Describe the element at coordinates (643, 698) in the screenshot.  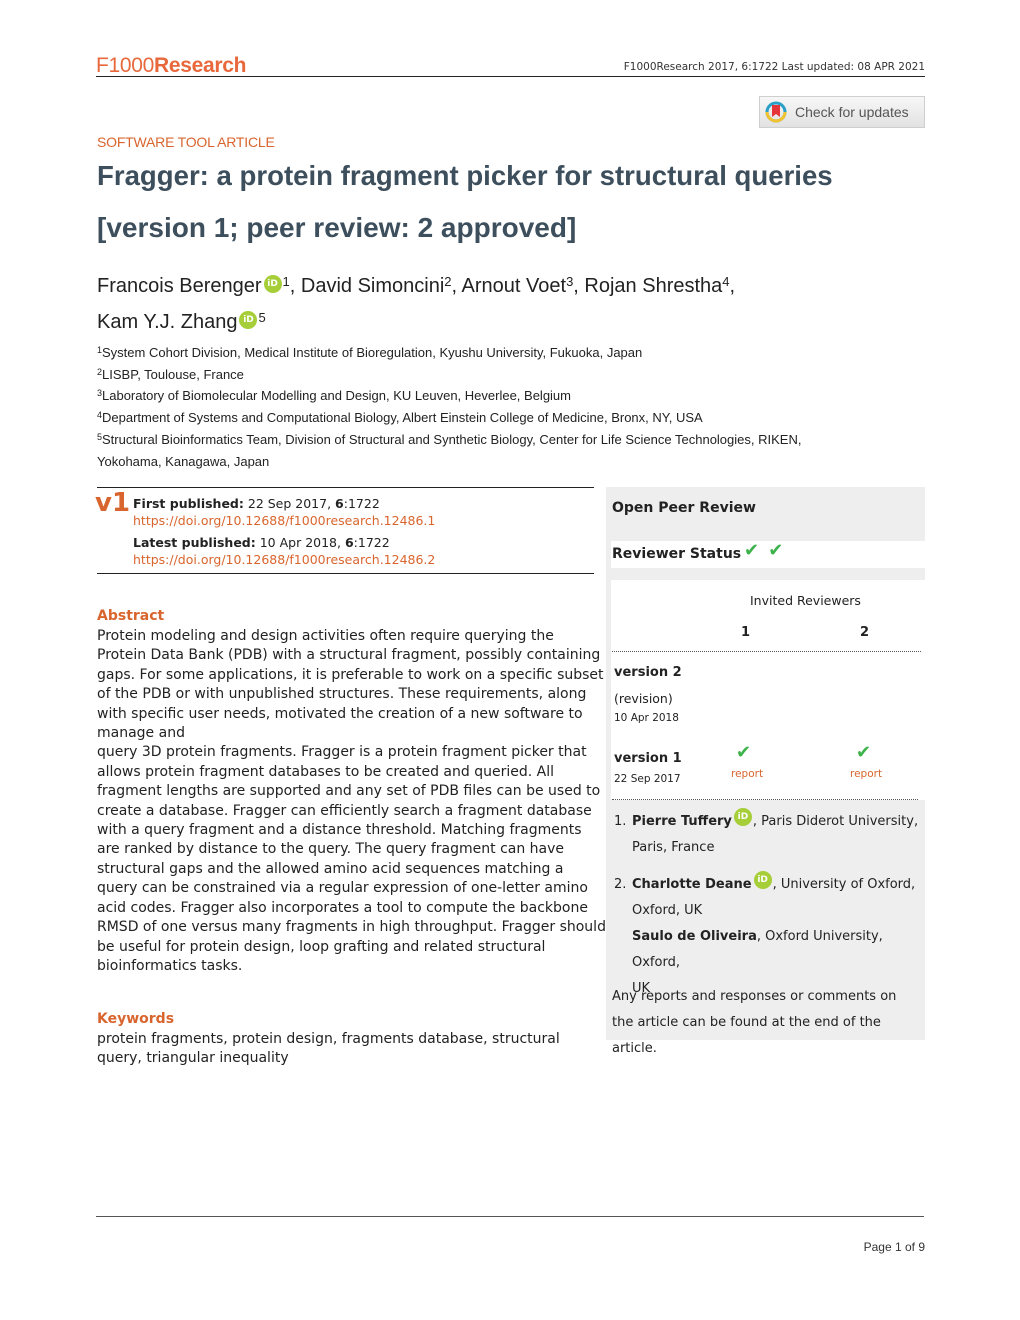
I see `version-2-revision: (revision)` at that location.